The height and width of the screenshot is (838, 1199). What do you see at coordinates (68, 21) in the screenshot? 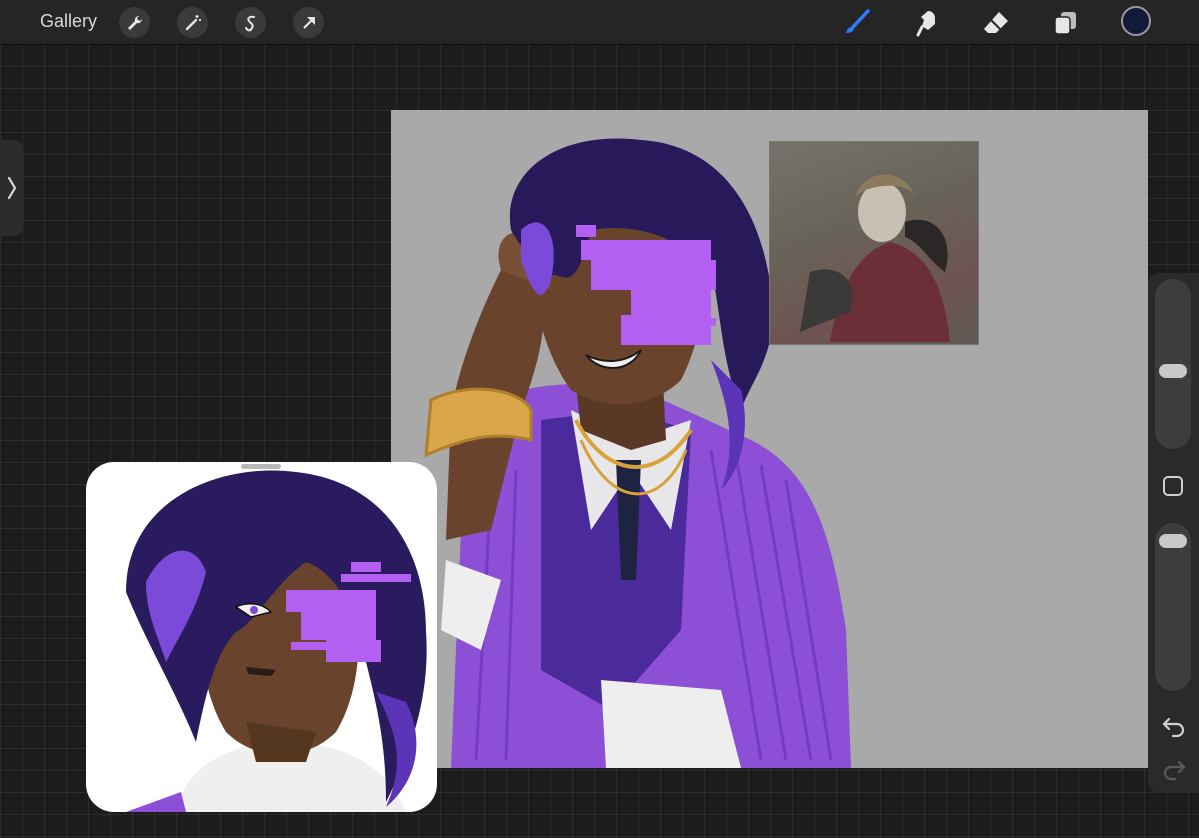
I see `gallery-button: Gallery` at bounding box center [68, 21].